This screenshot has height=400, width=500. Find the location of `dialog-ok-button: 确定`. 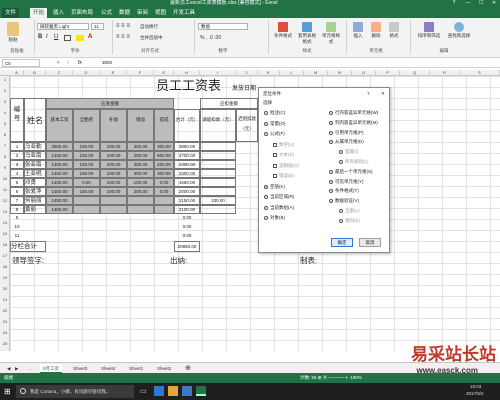

dialog-ok-button: 确定 is located at coordinates (342, 242).